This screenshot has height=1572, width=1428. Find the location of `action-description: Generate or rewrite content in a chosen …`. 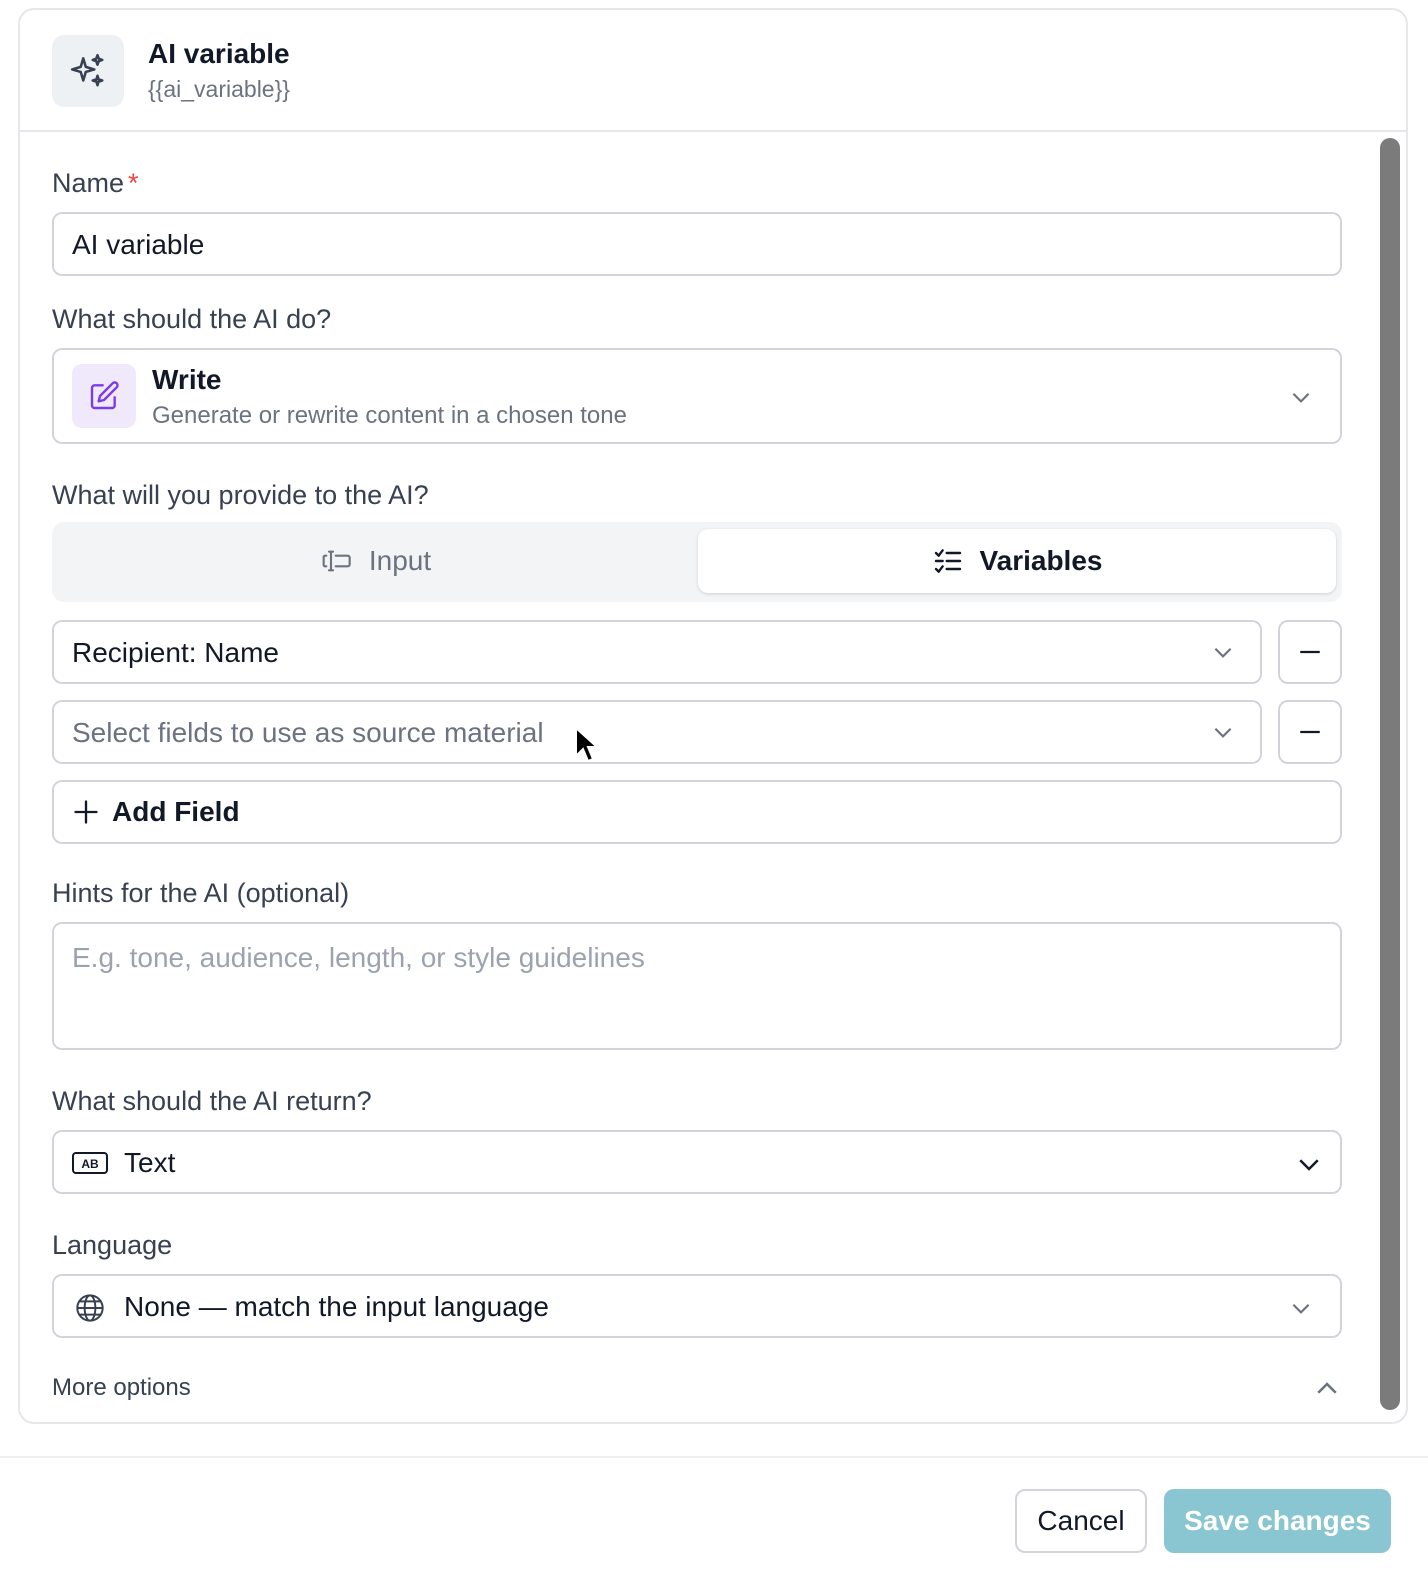

action-description: Generate or rewrite content in a chosen … is located at coordinates (389, 415).